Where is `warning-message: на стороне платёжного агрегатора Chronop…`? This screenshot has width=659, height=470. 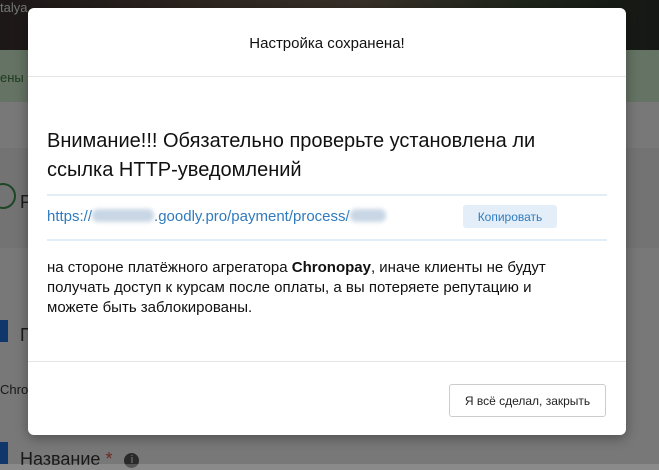 warning-message: на стороне платёжного агрегатора Chronop… is located at coordinates (317, 288).